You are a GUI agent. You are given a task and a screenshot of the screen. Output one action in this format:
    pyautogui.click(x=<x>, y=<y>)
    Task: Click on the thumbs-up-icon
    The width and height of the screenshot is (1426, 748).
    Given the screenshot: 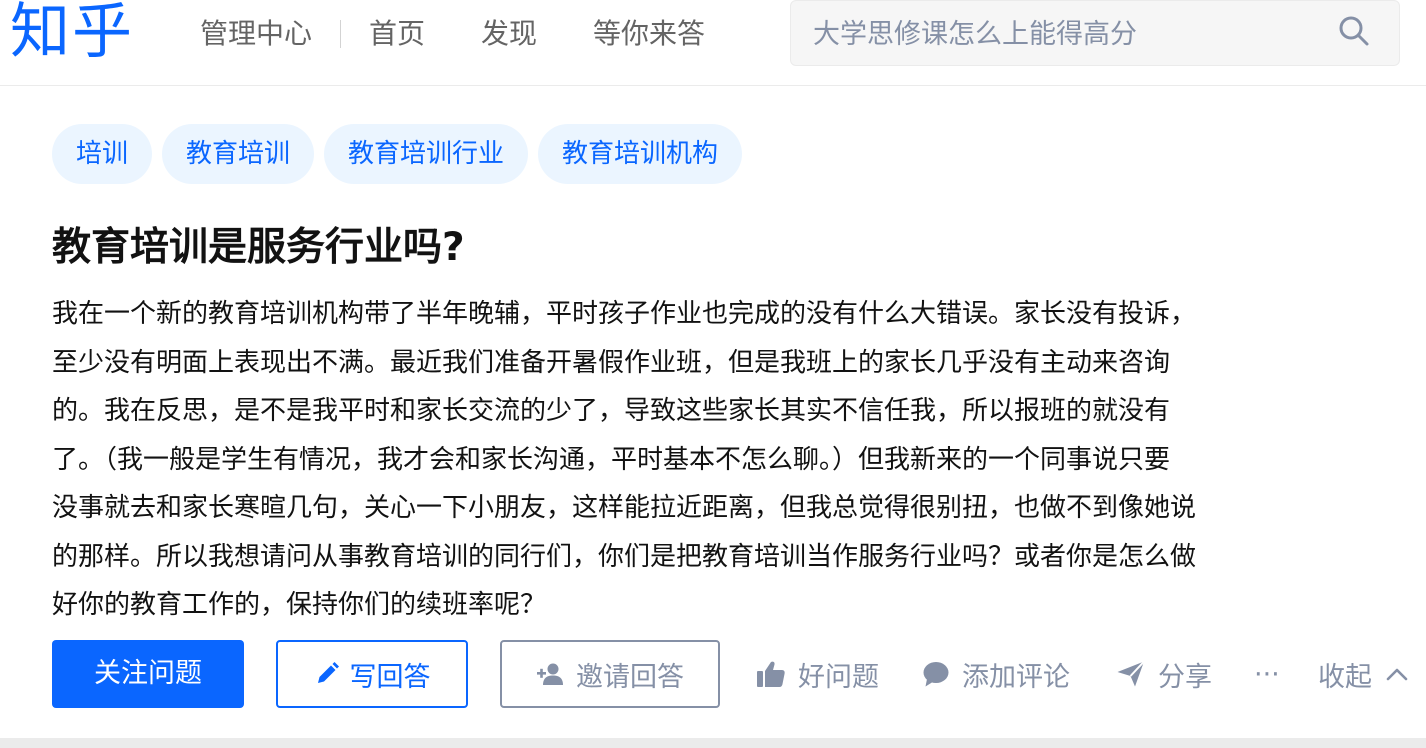 What is the action you would take?
    pyautogui.click(x=771, y=674)
    